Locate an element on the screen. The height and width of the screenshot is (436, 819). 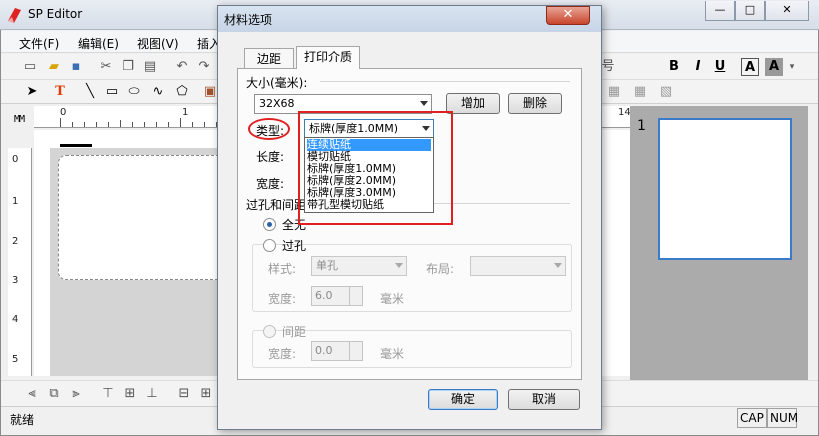
radio-gap-label: 间距 is located at coordinates (294, 332).